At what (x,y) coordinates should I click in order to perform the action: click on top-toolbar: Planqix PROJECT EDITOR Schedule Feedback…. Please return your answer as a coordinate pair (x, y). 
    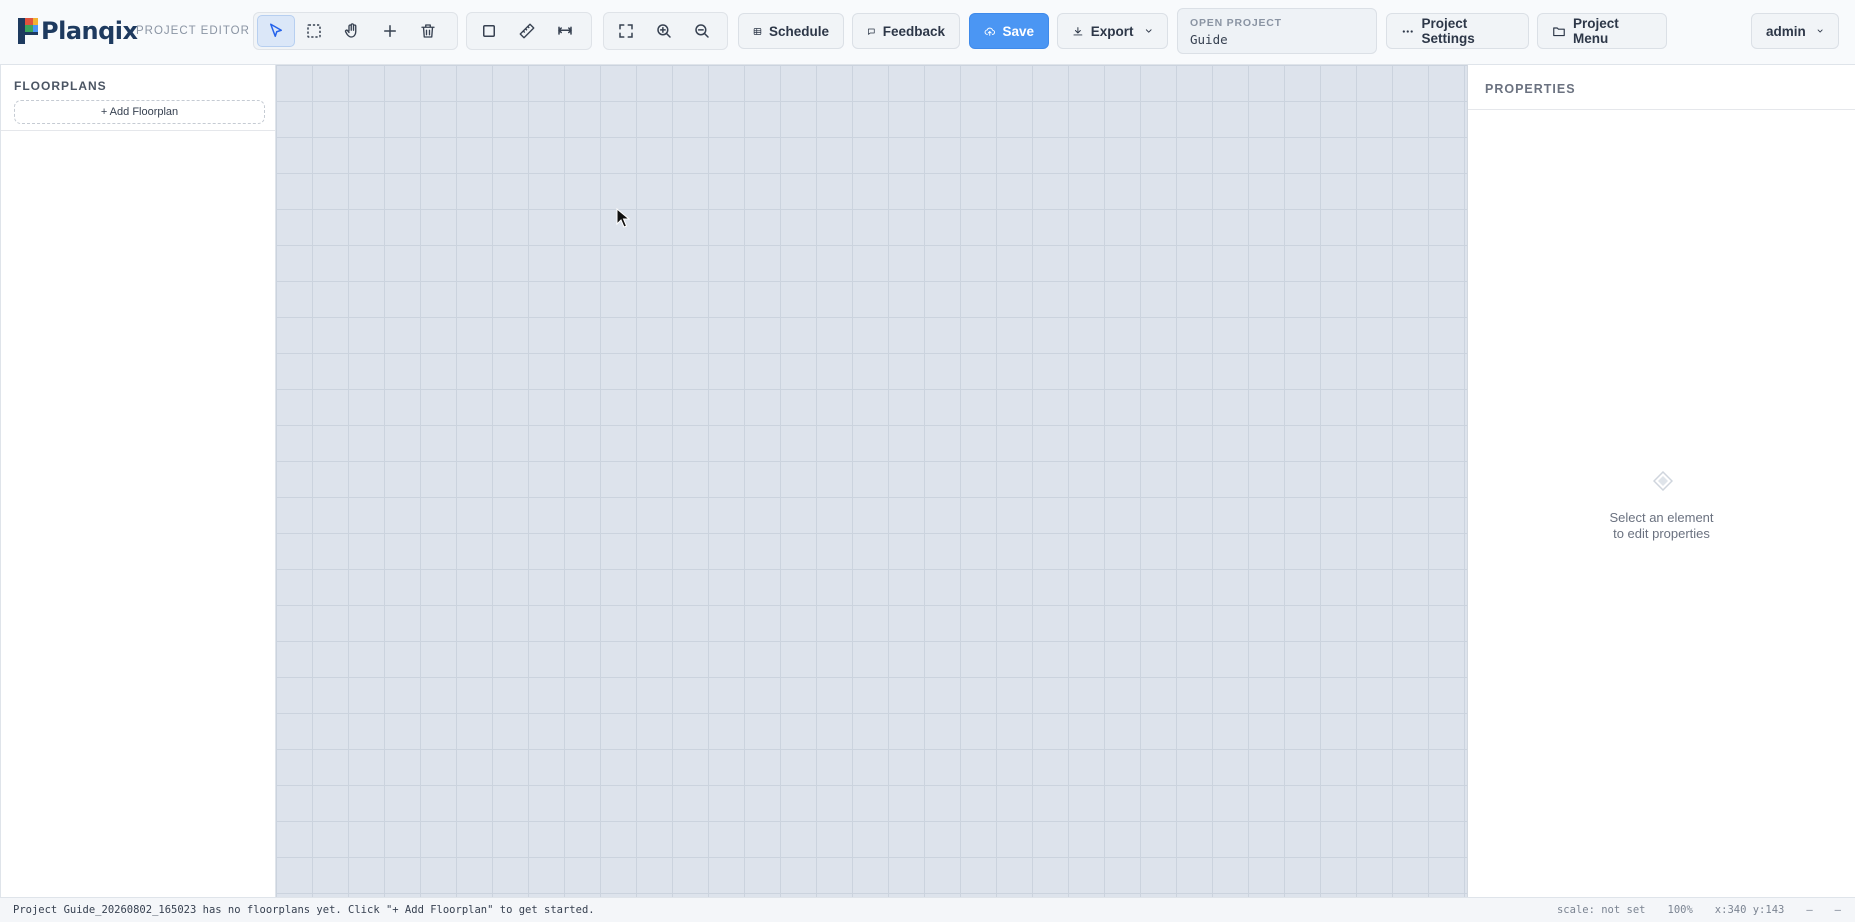
    Looking at the image, I should click on (927, 32).